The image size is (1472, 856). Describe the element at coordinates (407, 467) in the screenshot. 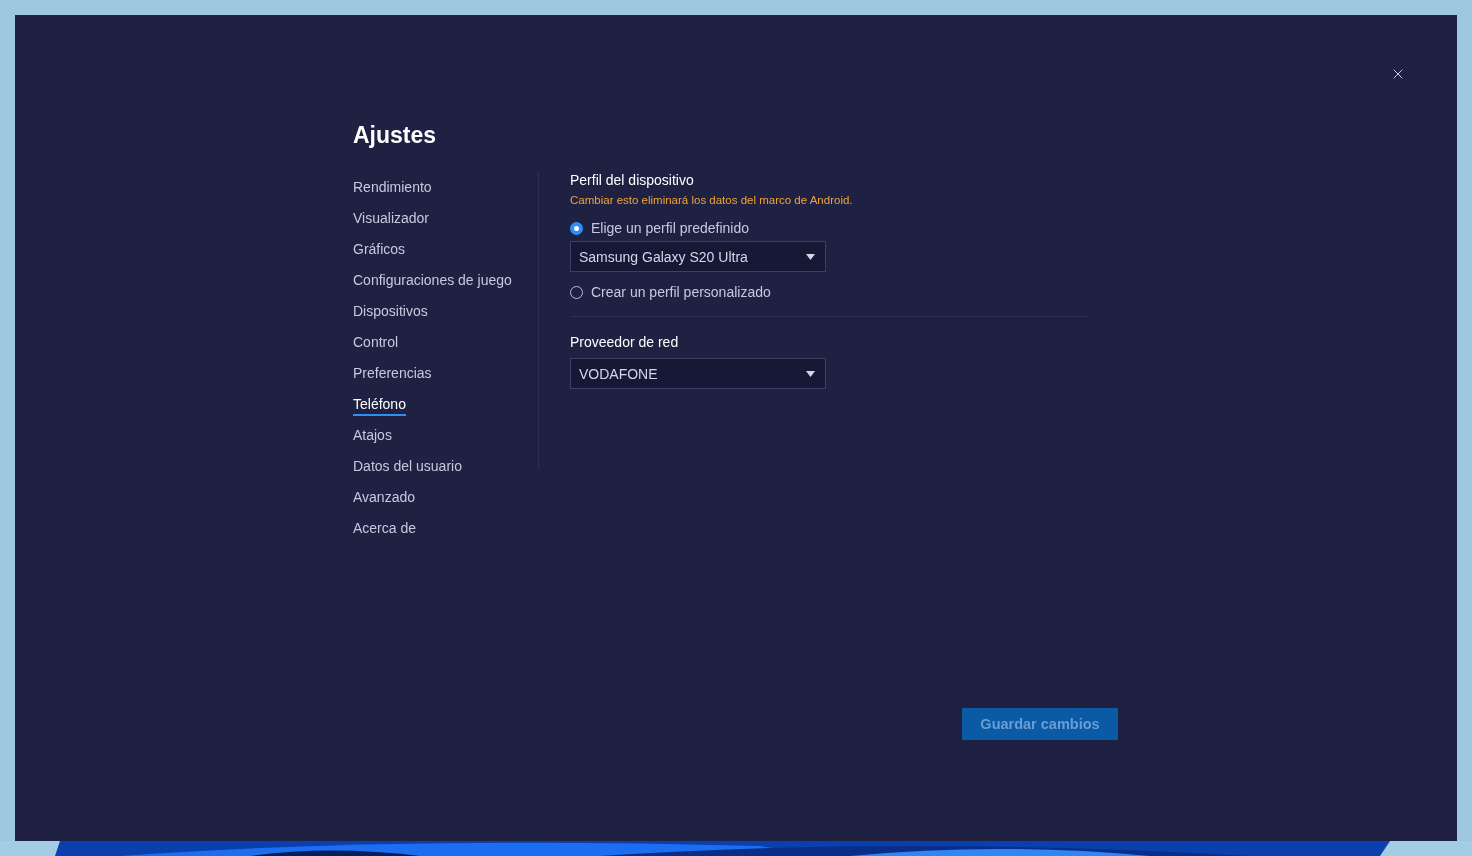

I see `sidebar-item: Datos del usuario` at that location.